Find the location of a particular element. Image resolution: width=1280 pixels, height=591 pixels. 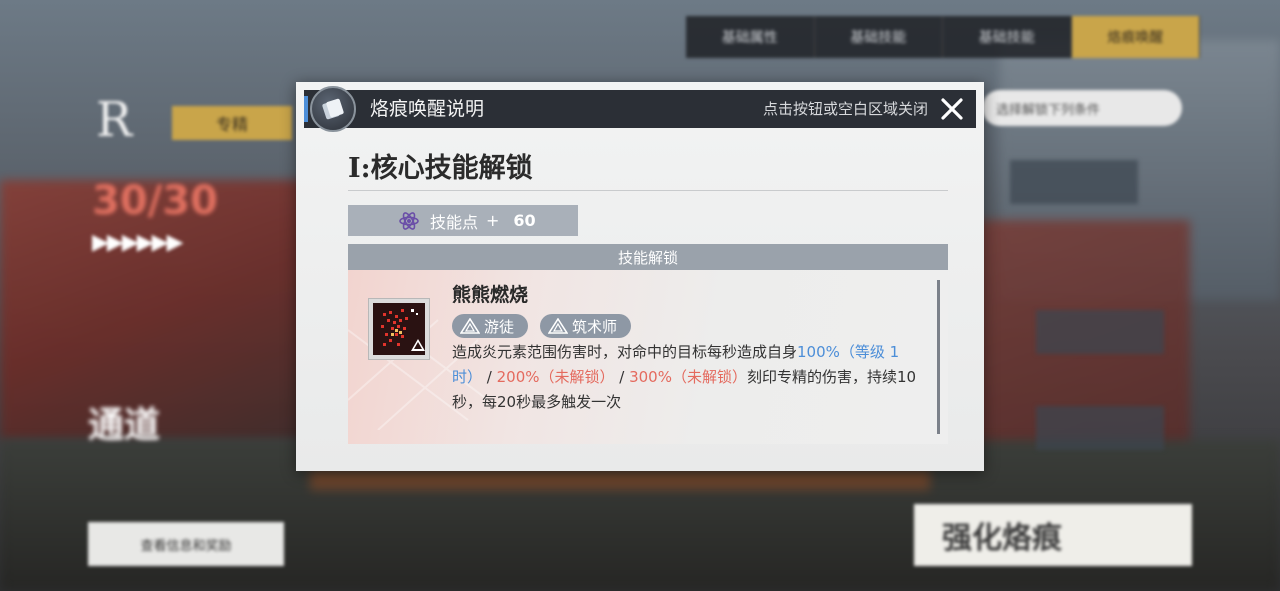

top-tab-bar: 基础属性 基础技能 基础技能 烙痕唤醒 is located at coordinates (943, 37).